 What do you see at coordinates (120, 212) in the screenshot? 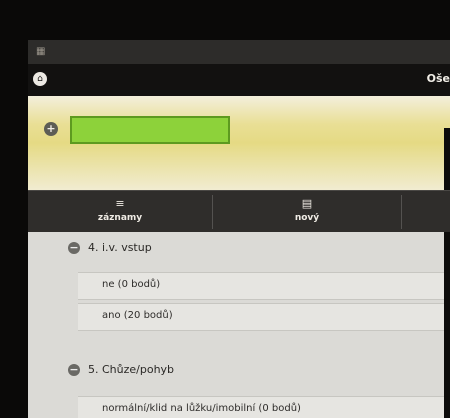
I see `records-button: ≡ záznamy` at bounding box center [120, 212].